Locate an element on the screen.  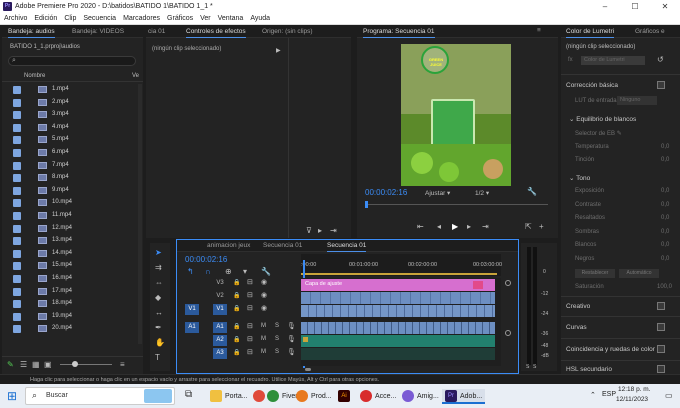
wrench-icon: 🔧 is located at coordinates (532, 192).